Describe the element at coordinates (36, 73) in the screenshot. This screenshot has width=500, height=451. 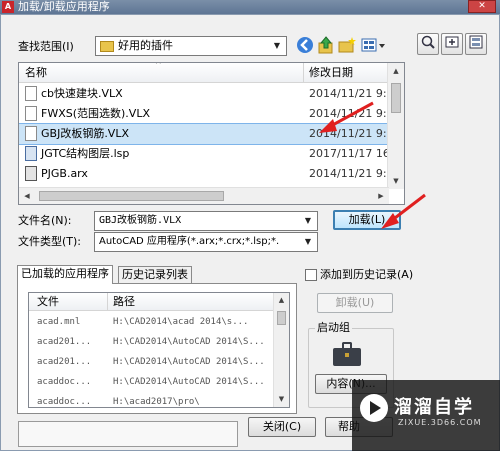
I see `column-header-name: 名称` at that location.